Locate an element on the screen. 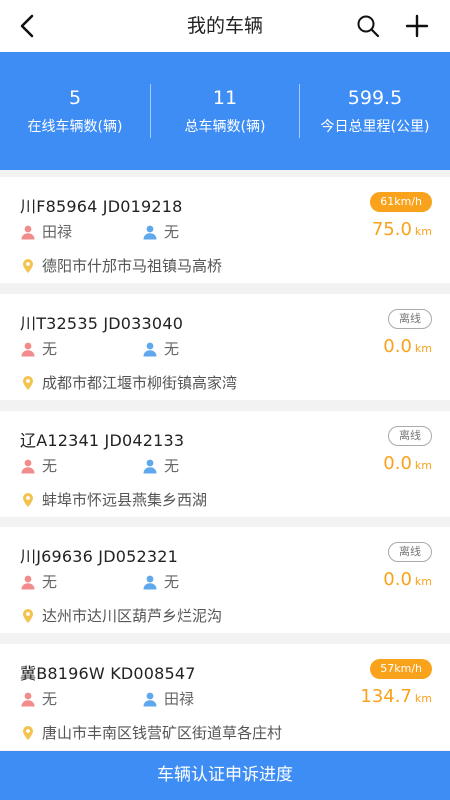  stats-banner: 5 在线车辆数(辆) 11 总车辆数(辆) 599.5 今日总里程(公里) is located at coordinates (225, 111).